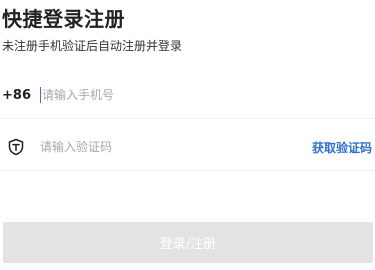 This screenshot has height=270, width=375. I want to click on login-register-button: 登录/注册, so click(188, 242).